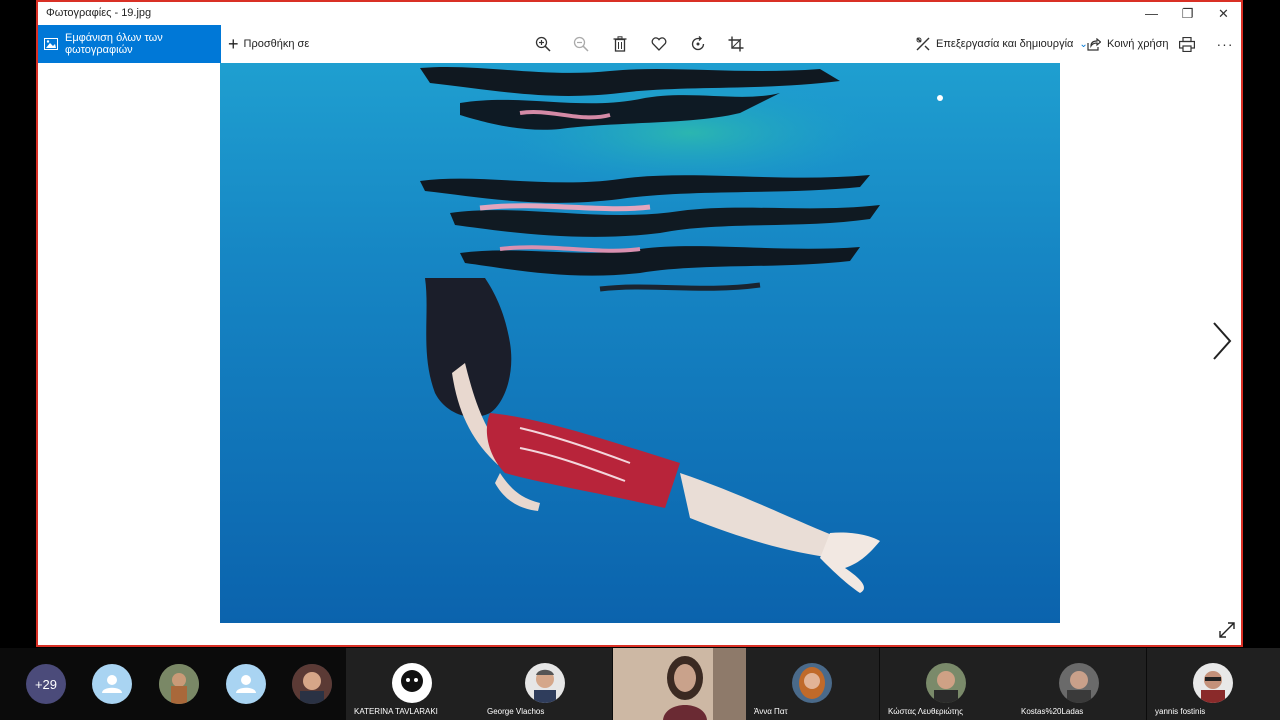 This screenshot has width=1280, height=720. I want to click on share-icon, so click(1094, 44).